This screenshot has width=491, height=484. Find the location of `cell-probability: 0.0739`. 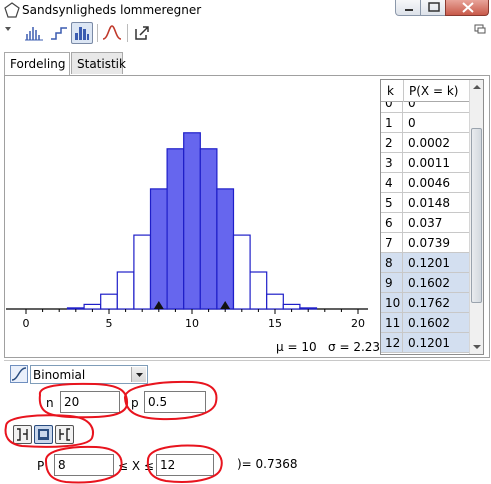

cell-probability: 0.0739 is located at coordinates (429, 243).